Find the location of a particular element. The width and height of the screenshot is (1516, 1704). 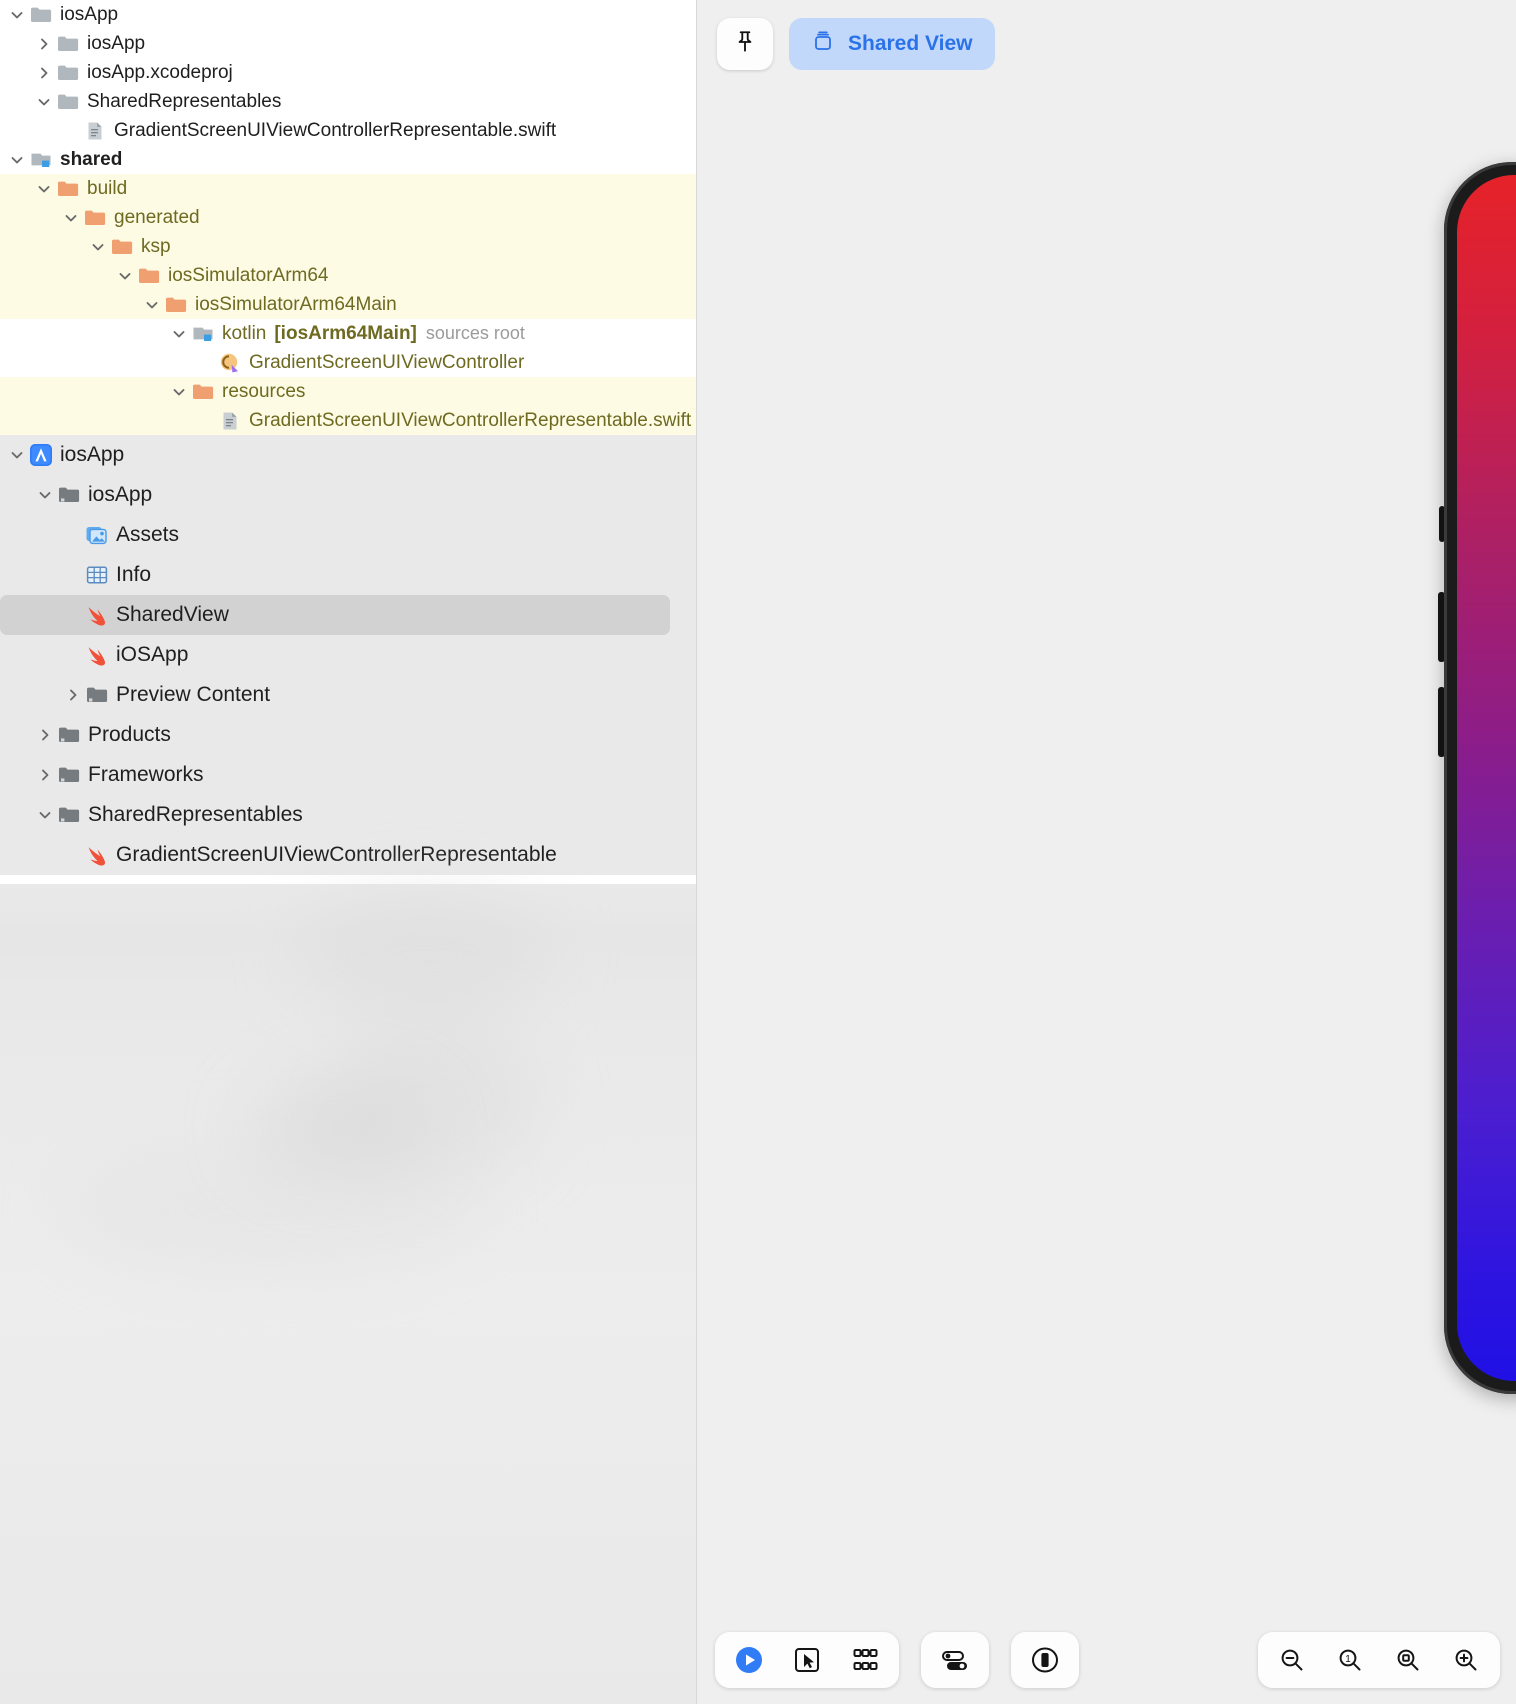

tree-row-label: generated is located at coordinates (157, 217).